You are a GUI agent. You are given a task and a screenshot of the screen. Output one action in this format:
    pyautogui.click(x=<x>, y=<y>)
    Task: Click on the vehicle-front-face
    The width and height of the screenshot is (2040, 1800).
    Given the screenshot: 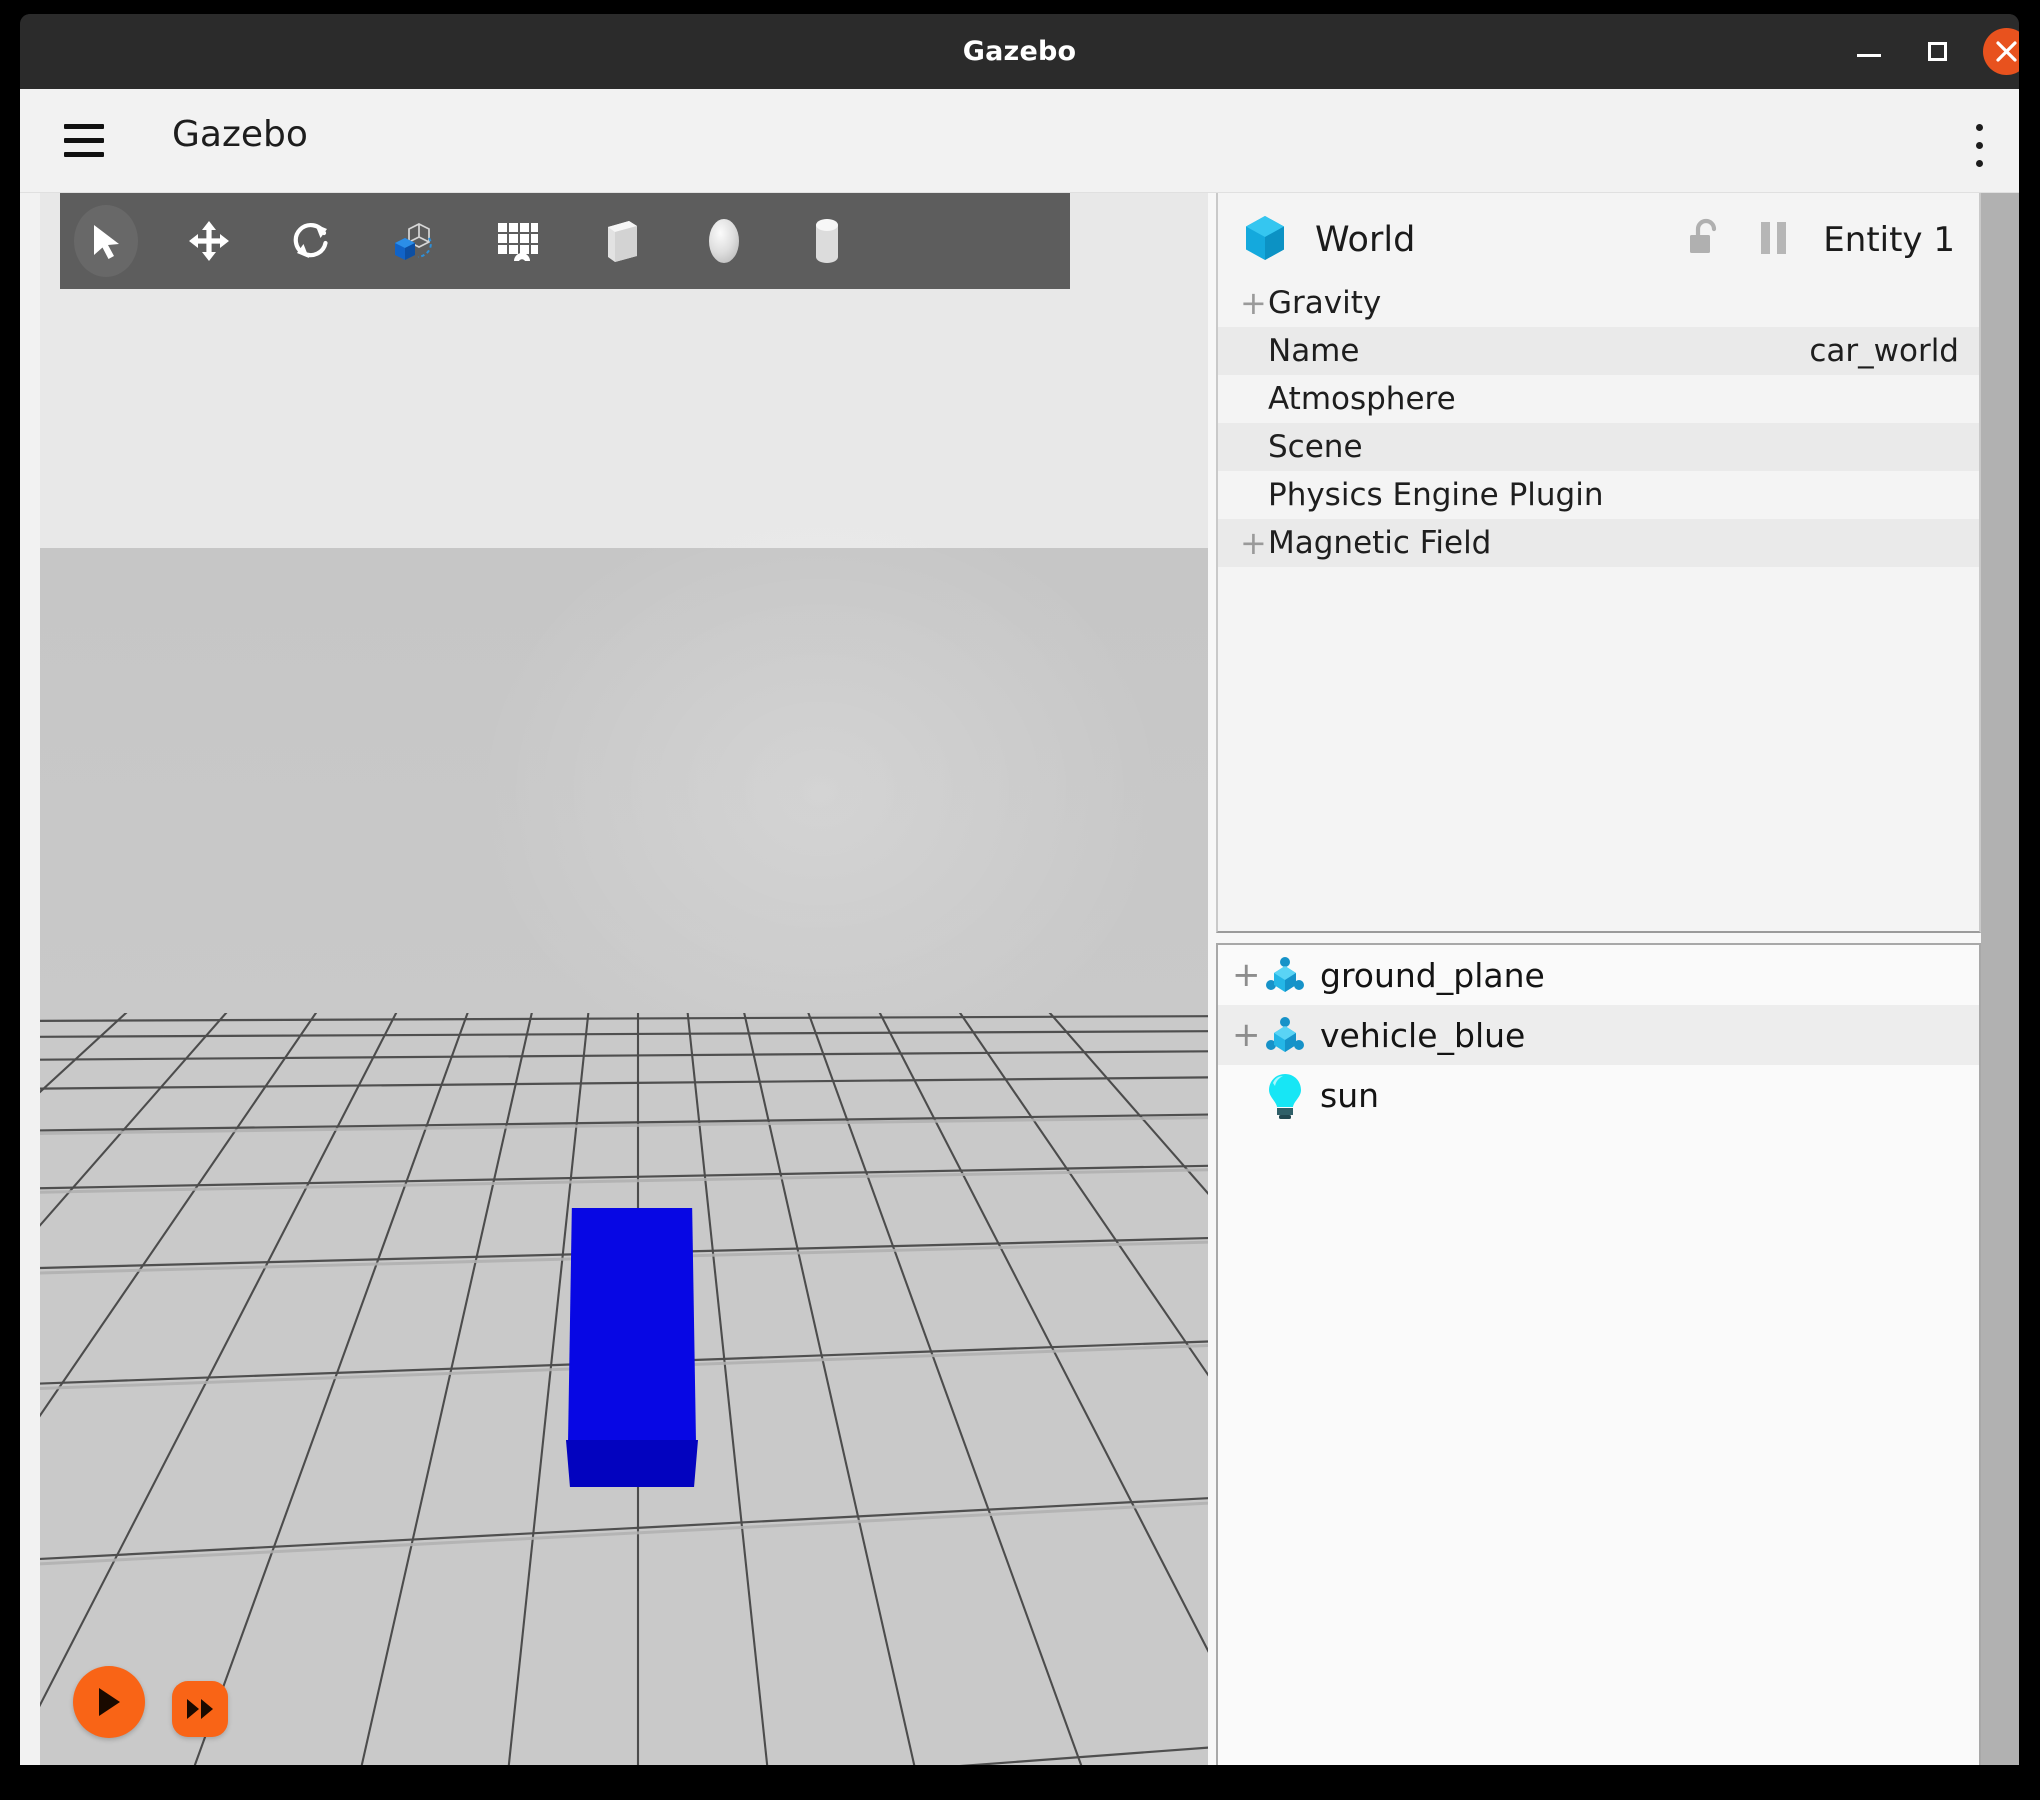 What is the action you would take?
    pyautogui.click(x=632, y=1463)
    